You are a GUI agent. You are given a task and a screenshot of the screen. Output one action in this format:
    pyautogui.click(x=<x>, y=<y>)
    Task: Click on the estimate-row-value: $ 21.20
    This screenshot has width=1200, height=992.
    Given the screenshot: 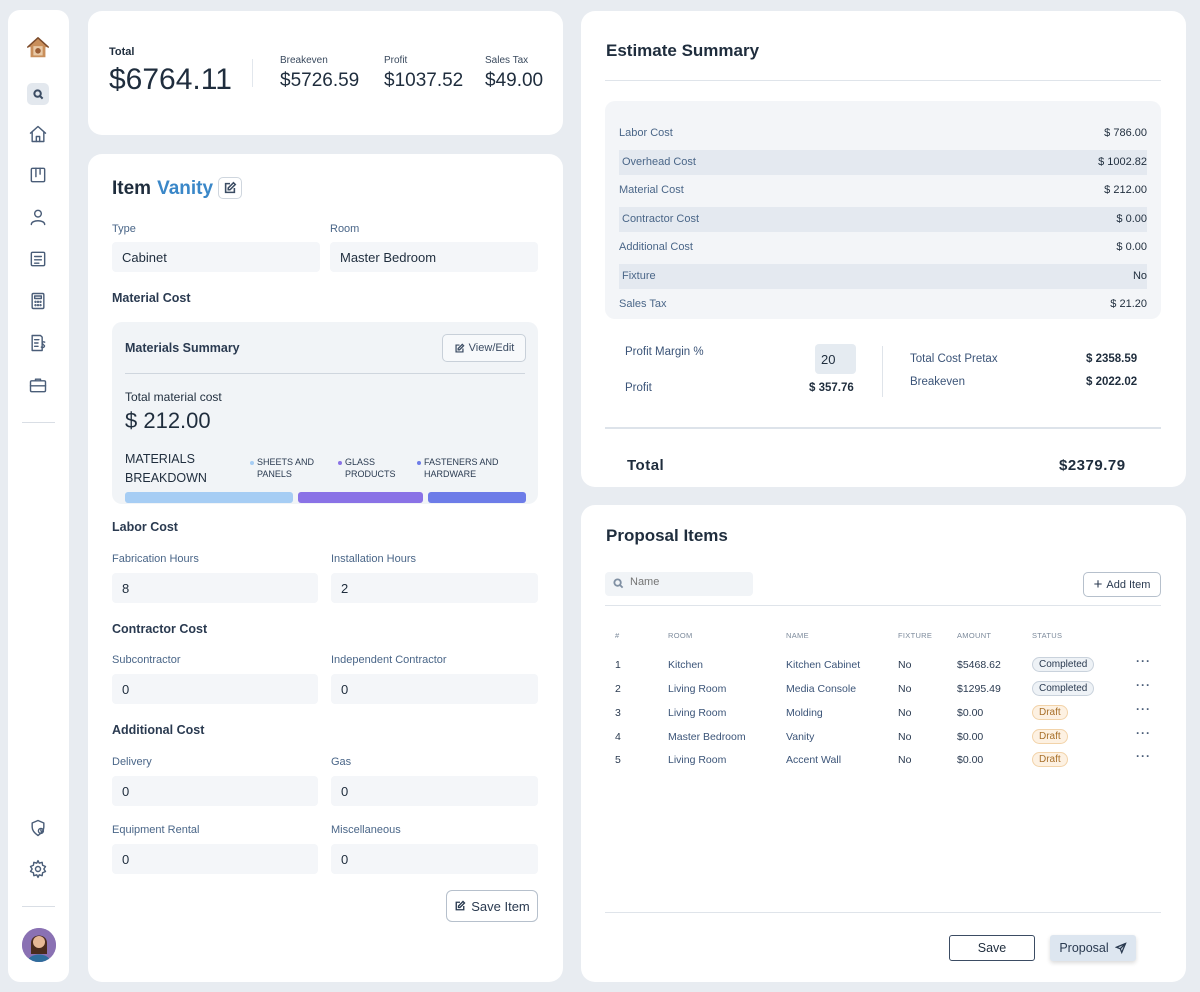 What is the action you would take?
    pyautogui.click(x=1128, y=304)
    